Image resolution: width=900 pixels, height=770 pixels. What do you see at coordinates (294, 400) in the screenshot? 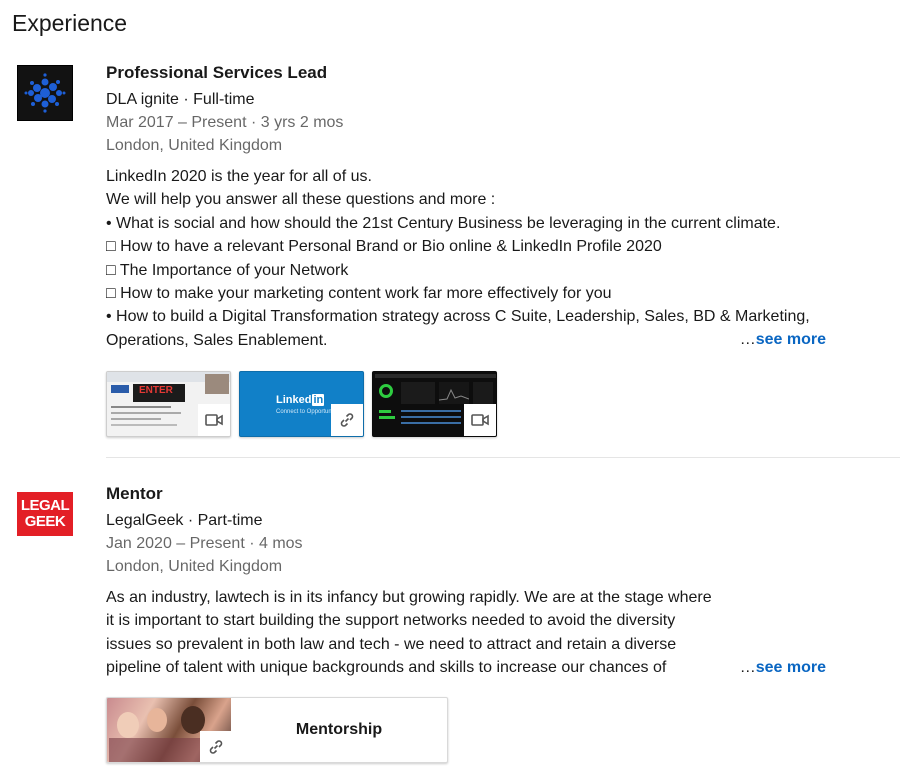
I see `linkedin-wordmark-text: Linked` at bounding box center [294, 400].